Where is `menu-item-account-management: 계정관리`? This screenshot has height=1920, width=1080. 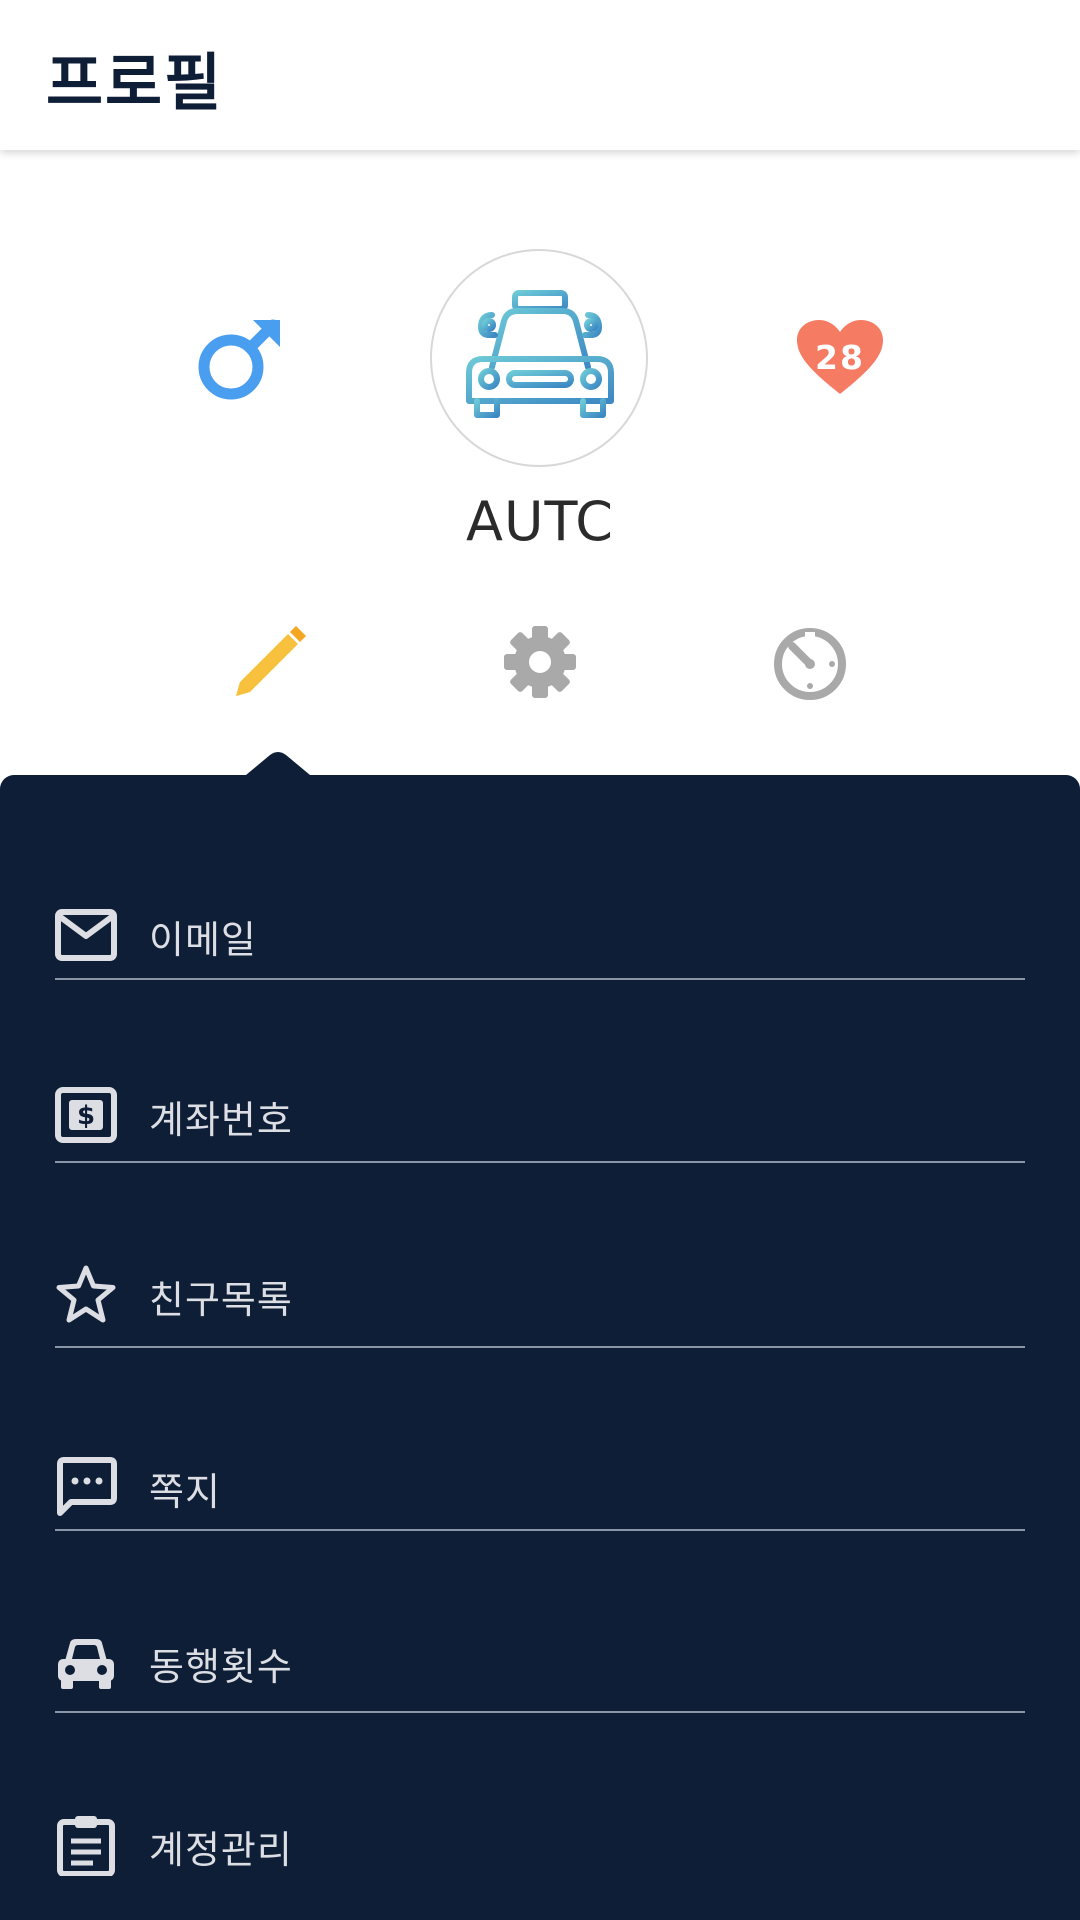
menu-item-account-management: 계정관리 is located at coordinates (540, 1845).